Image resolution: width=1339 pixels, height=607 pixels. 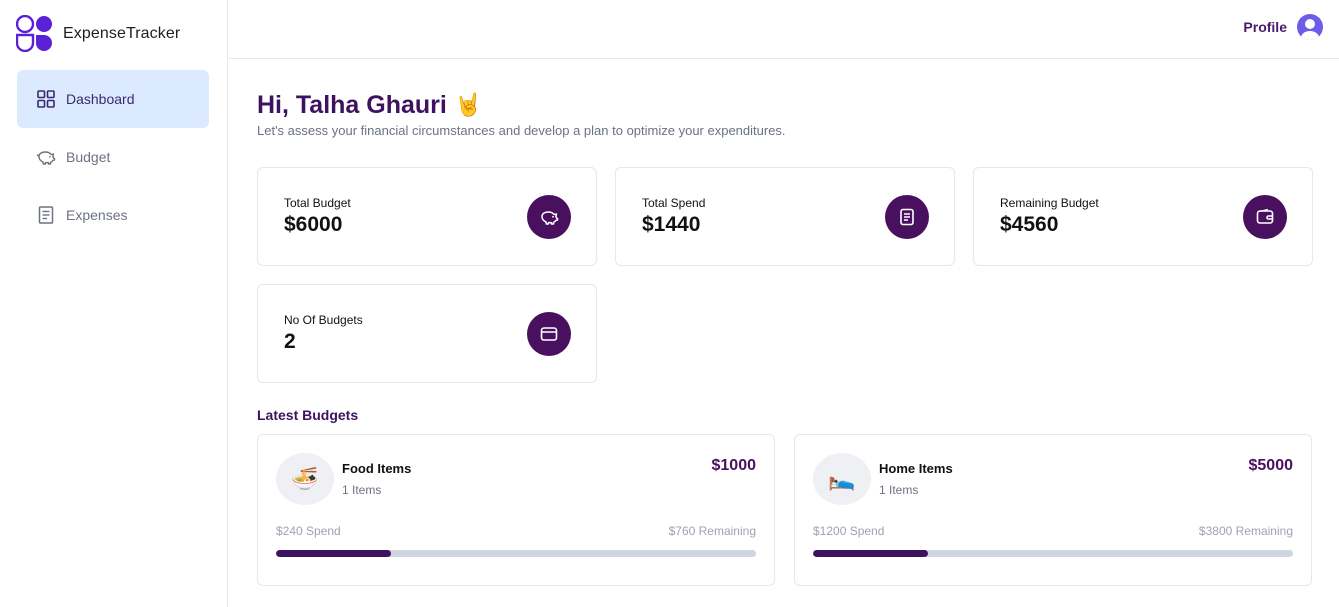 What do you see at coordinates (842, 479) in the screenshot?
I see `bed-emoji-icon: 🛌` at bounding box center [842, 479].